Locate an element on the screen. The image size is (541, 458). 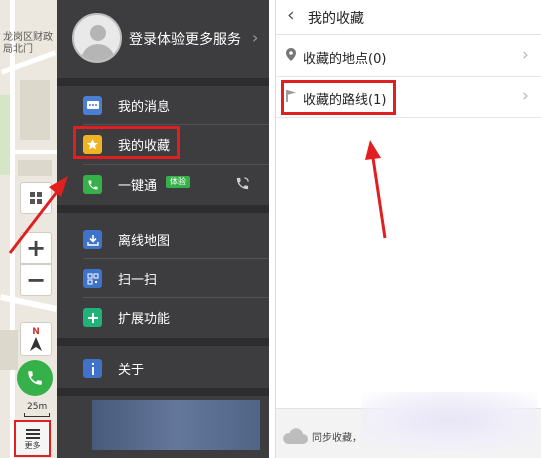
map-park is located at coordinates (5, 135).